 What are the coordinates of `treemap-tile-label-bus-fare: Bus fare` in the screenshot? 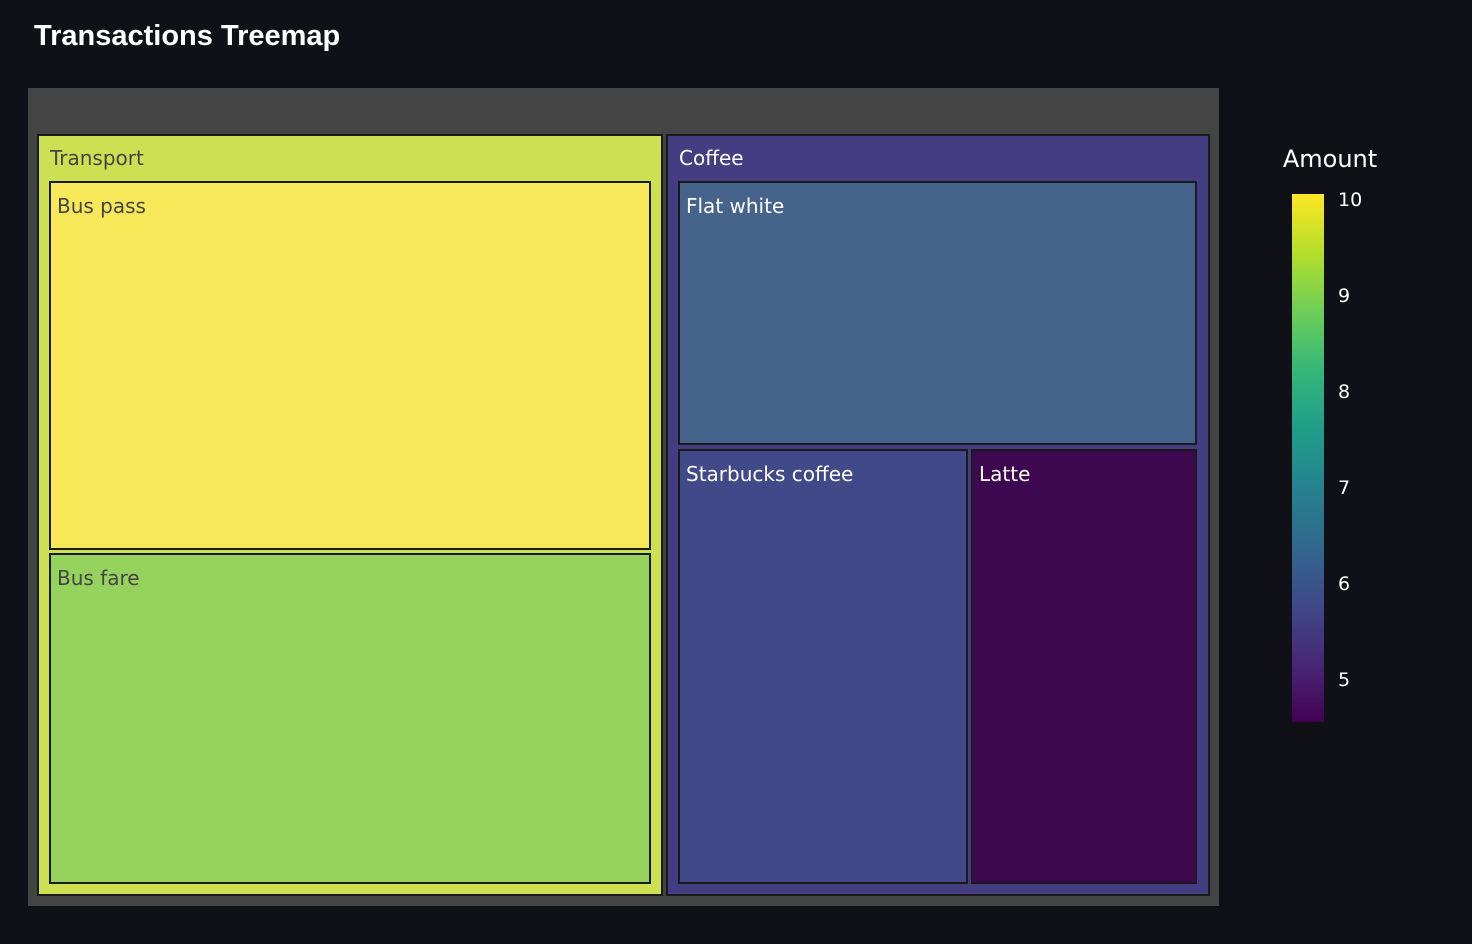 It's located at (98, 578).